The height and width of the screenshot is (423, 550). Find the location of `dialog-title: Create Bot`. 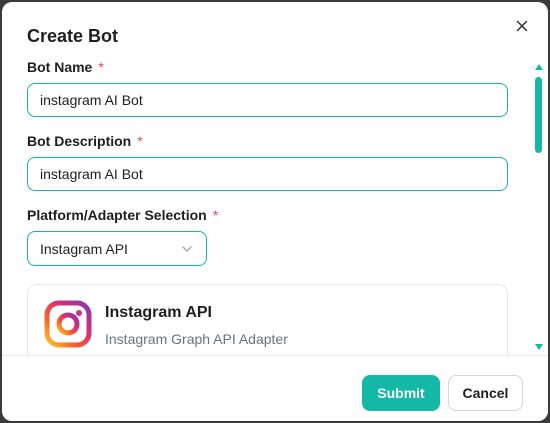

dialog-title: Create Bot is located at coordinates (73, 36).